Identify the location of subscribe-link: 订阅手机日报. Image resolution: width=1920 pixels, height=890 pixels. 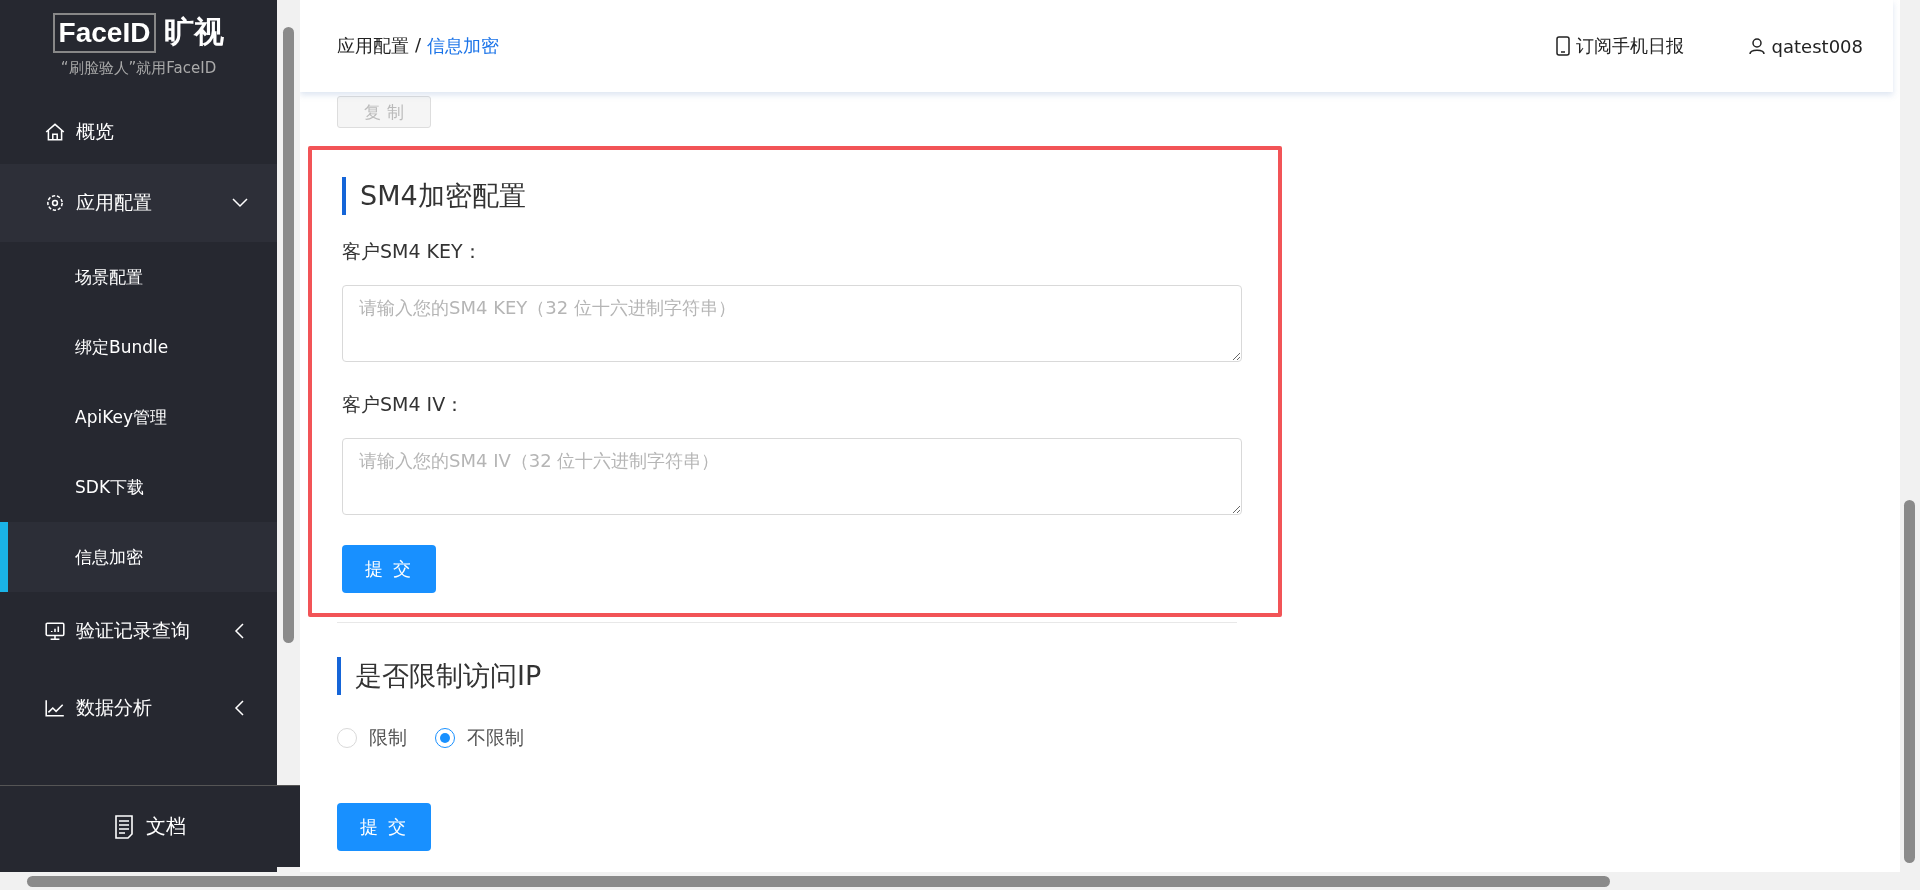
(1629, 46).